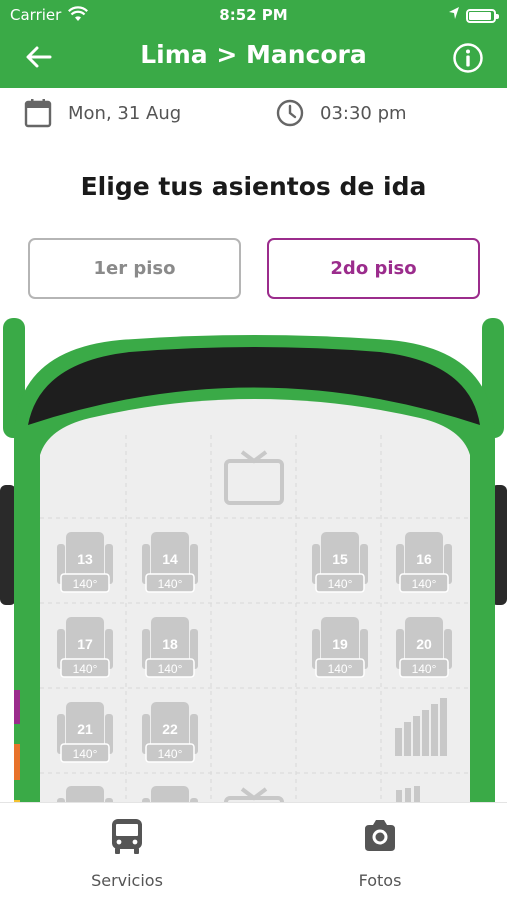 This screenshot has height=900, width=507. Describe the element at coordinates (85, 644) in the screenshot. I see `seat-number: 17` at that location.